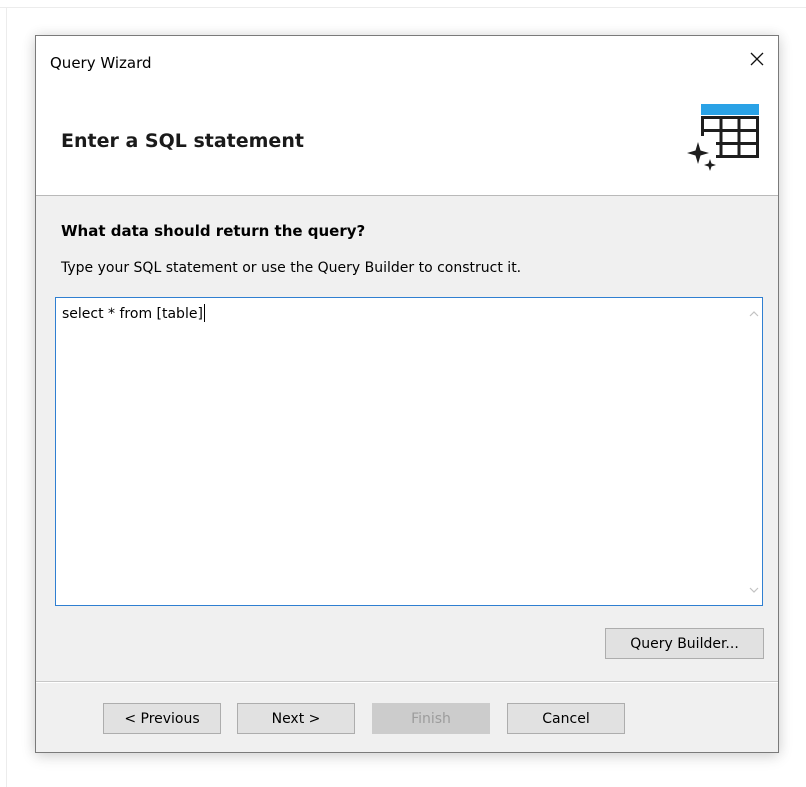 This screenshot has width=806, height=787. I want to click on chevron-down-icon, so click(753, 590).